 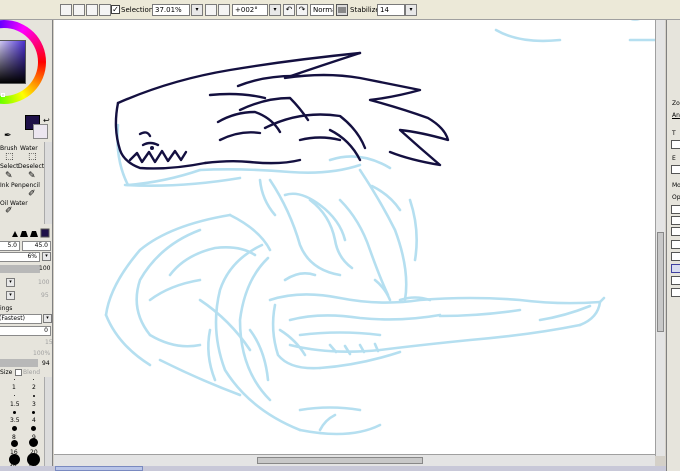 I want to click on layer-row-selected, so click(x=675, y=268).